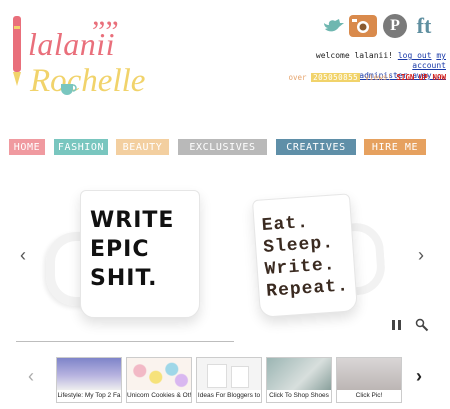 The image size is (450, 409). Describe the element at coordinates (336, 77) in the screenshot. I see `views-count: 205050855` at that location.